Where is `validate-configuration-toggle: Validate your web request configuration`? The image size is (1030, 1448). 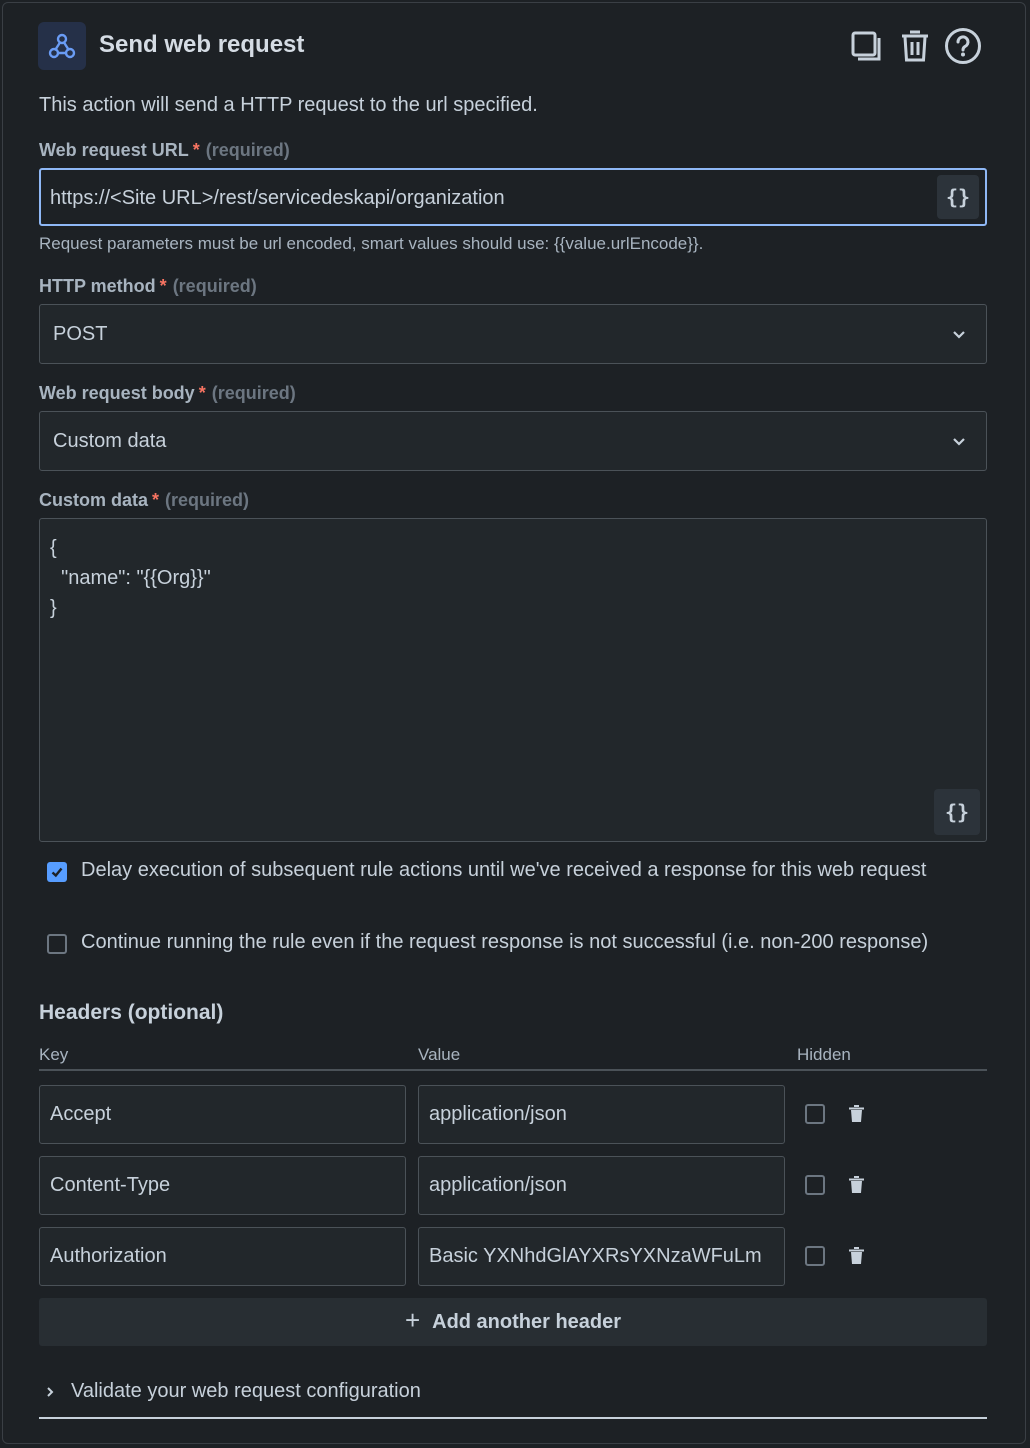
validate-configuration-toggle: Validate your web request configuration is located at coordinates (230, 1391).